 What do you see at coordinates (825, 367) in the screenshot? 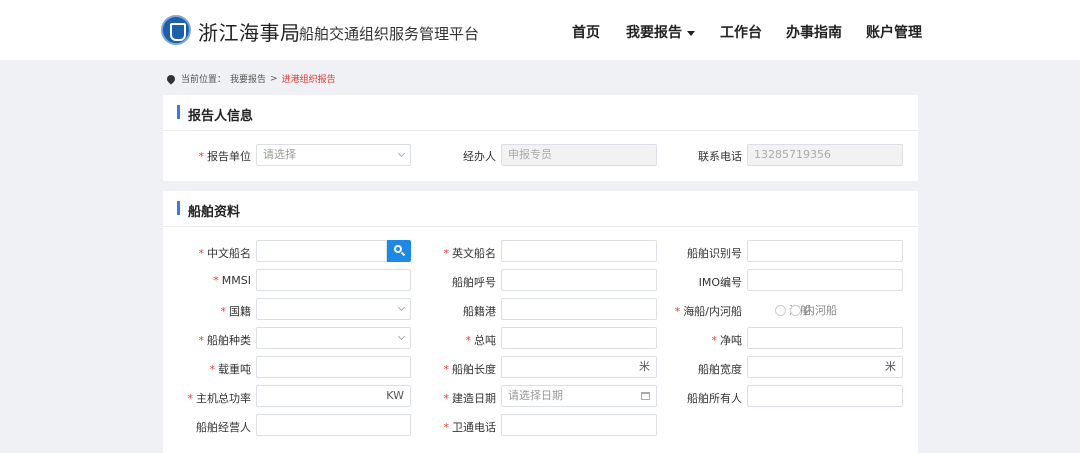
I see `width-input: 米` at bounding box center [825, 367].